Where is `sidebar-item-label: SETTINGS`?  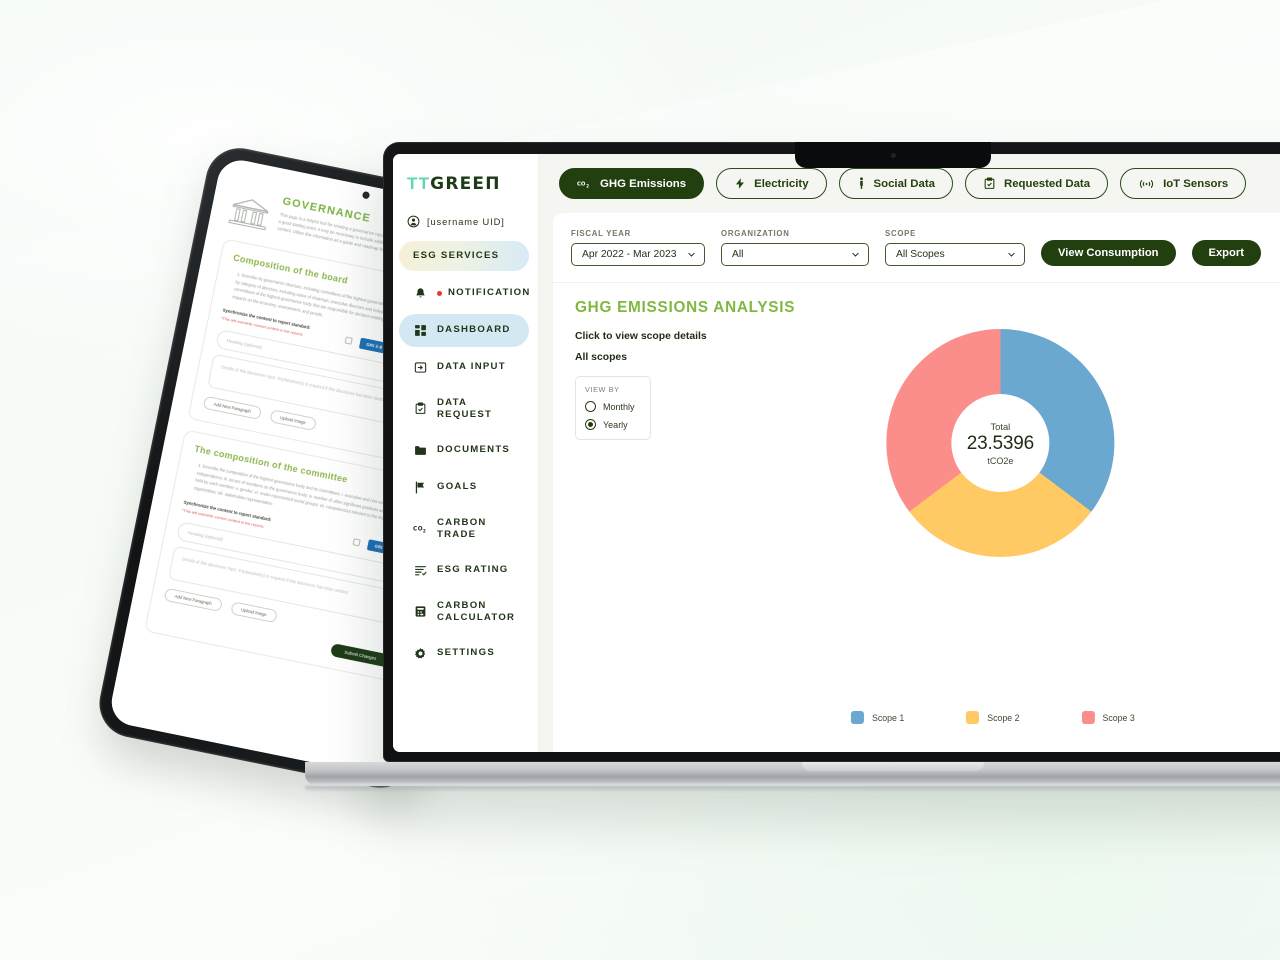
sidebar-item-label: SETTINGS is located at coordinates (466, 653).